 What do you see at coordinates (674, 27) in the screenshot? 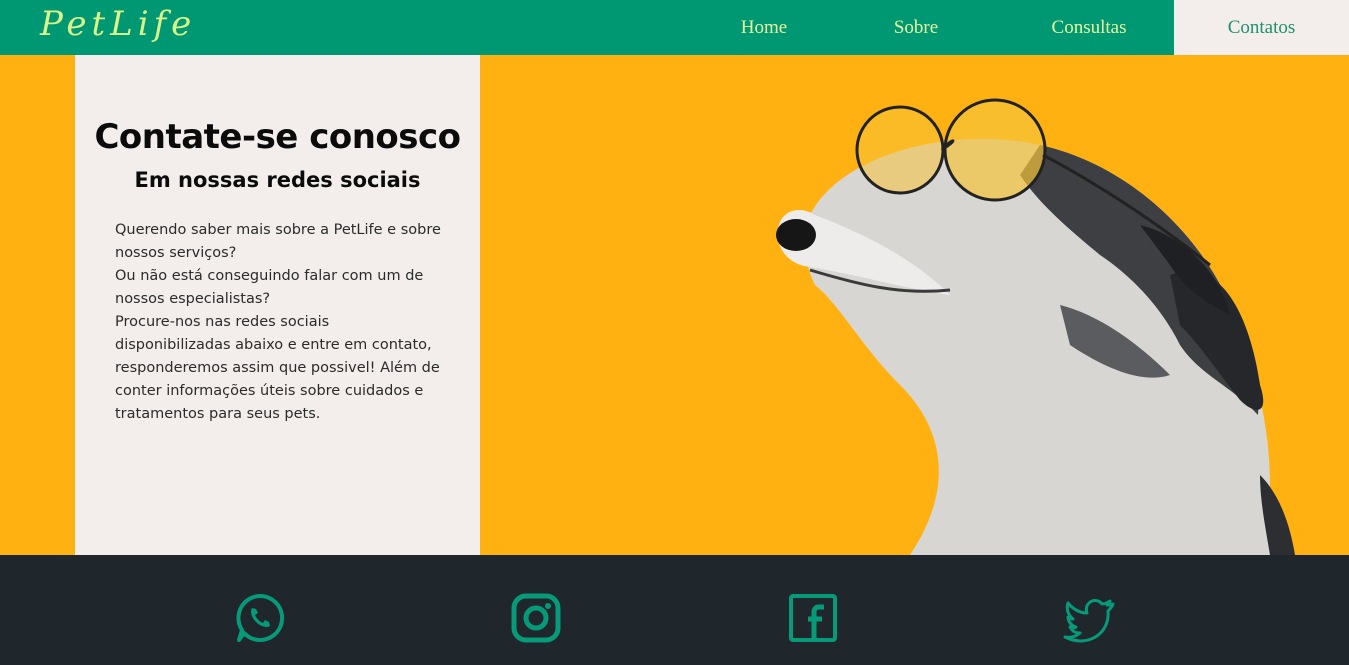
I see `top-navbar: PetLife Home Sobre Consultas Contatos` at bounding box center [674, 27].